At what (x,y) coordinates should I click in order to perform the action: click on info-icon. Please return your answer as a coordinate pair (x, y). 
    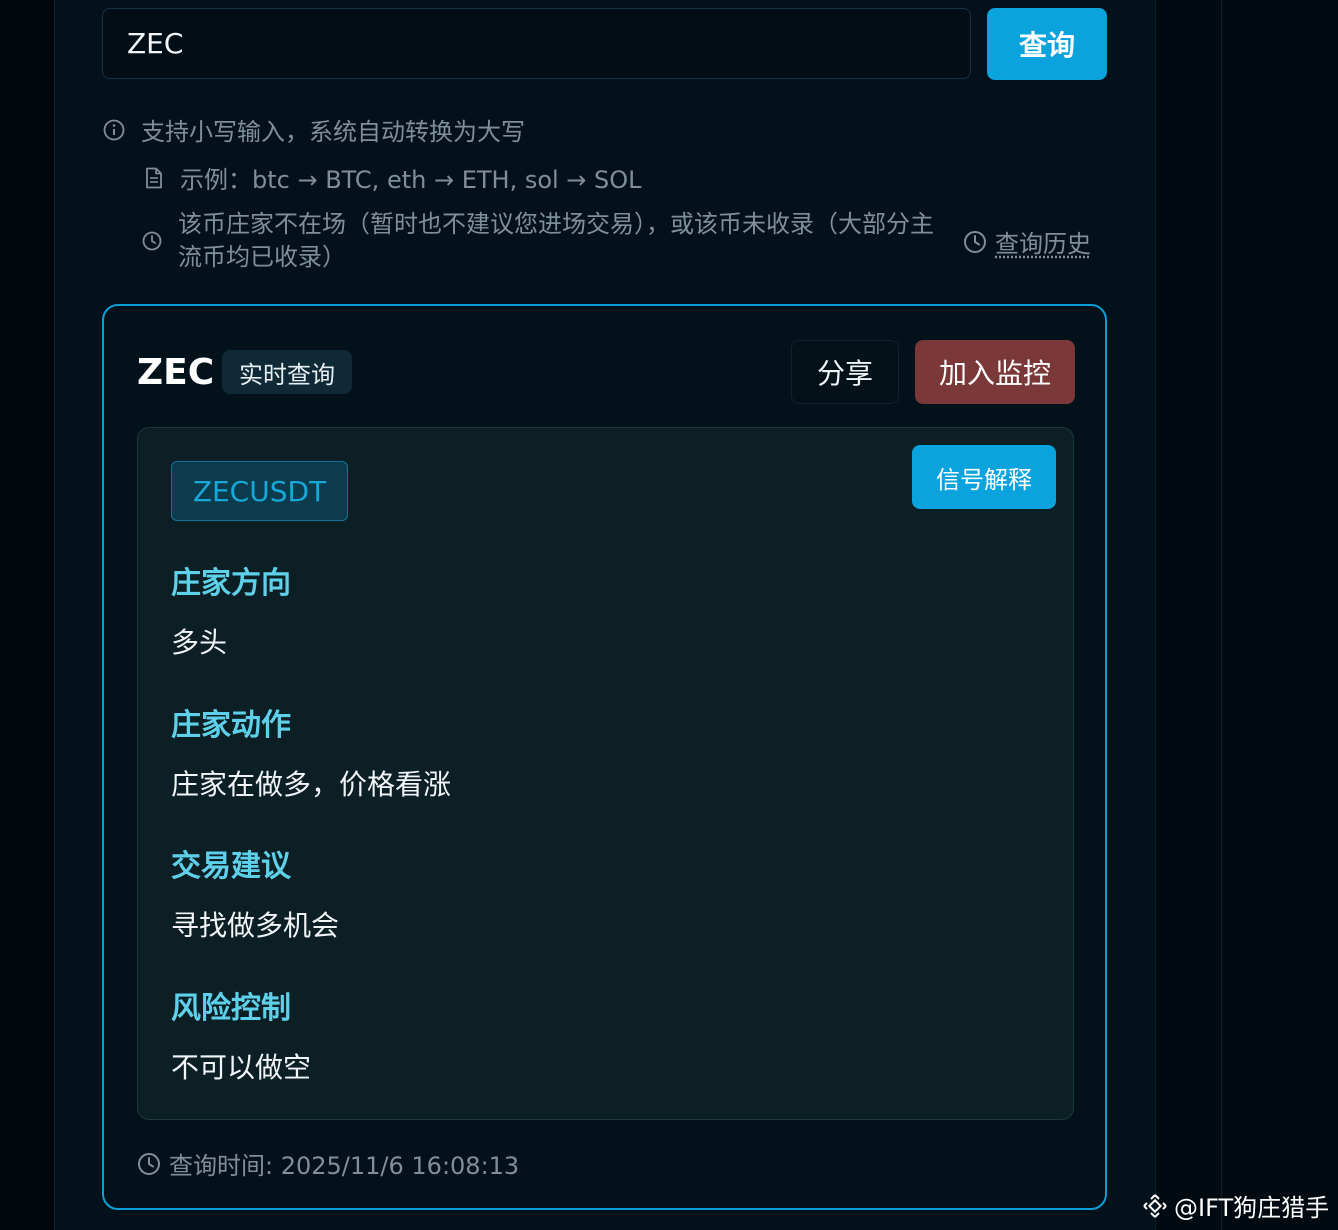
    Looking at the image, I should click on (114, 129).